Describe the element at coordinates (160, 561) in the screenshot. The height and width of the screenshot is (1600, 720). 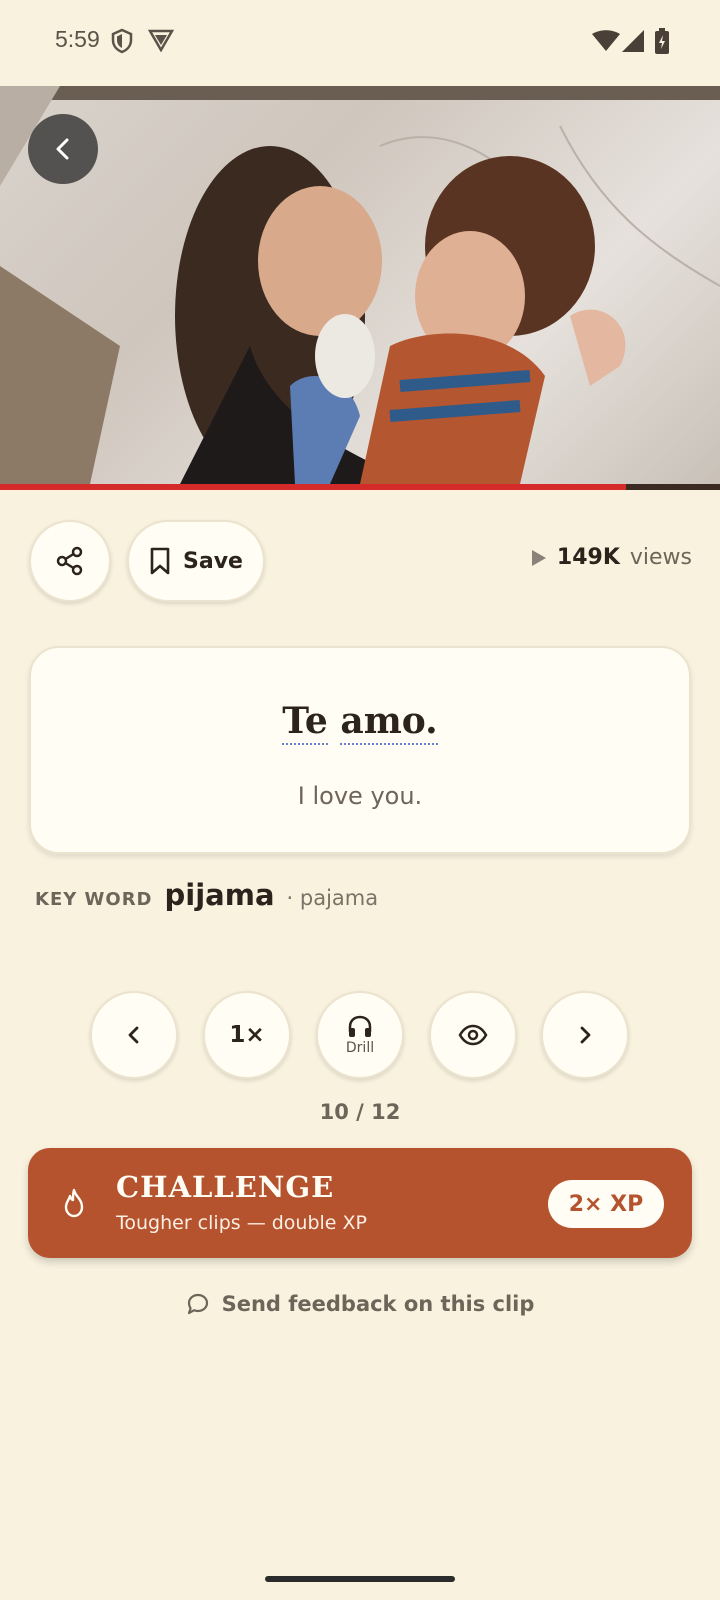
I see `bookmark-icon` at that location.